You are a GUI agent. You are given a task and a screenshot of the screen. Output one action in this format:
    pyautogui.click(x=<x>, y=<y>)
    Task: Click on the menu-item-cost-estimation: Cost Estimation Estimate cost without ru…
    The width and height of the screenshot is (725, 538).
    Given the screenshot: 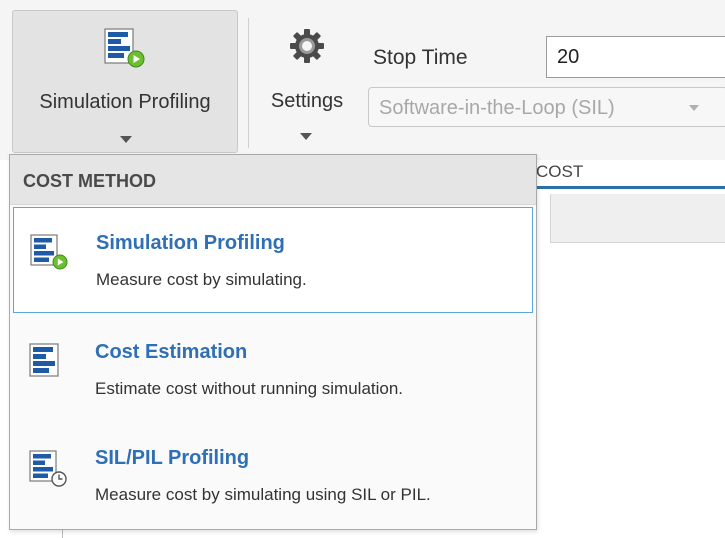 What is the action you would take?
    pyautogui.click(x=273, y=368)
    